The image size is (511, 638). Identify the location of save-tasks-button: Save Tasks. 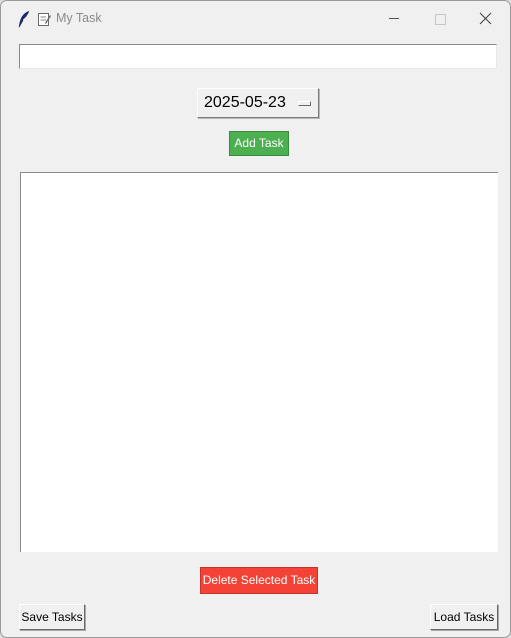
(52, 617).